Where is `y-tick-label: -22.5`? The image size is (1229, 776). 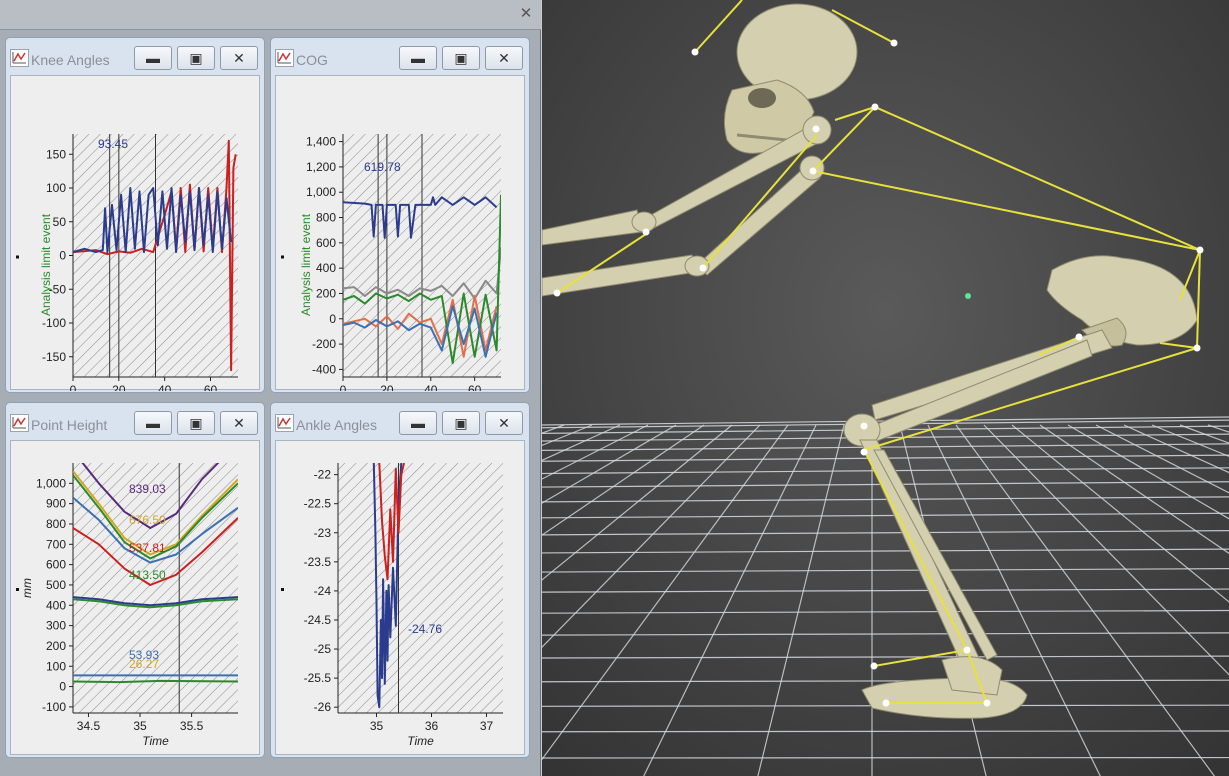 y-tick-label: -22.5 is located at coordinates (318, 504).